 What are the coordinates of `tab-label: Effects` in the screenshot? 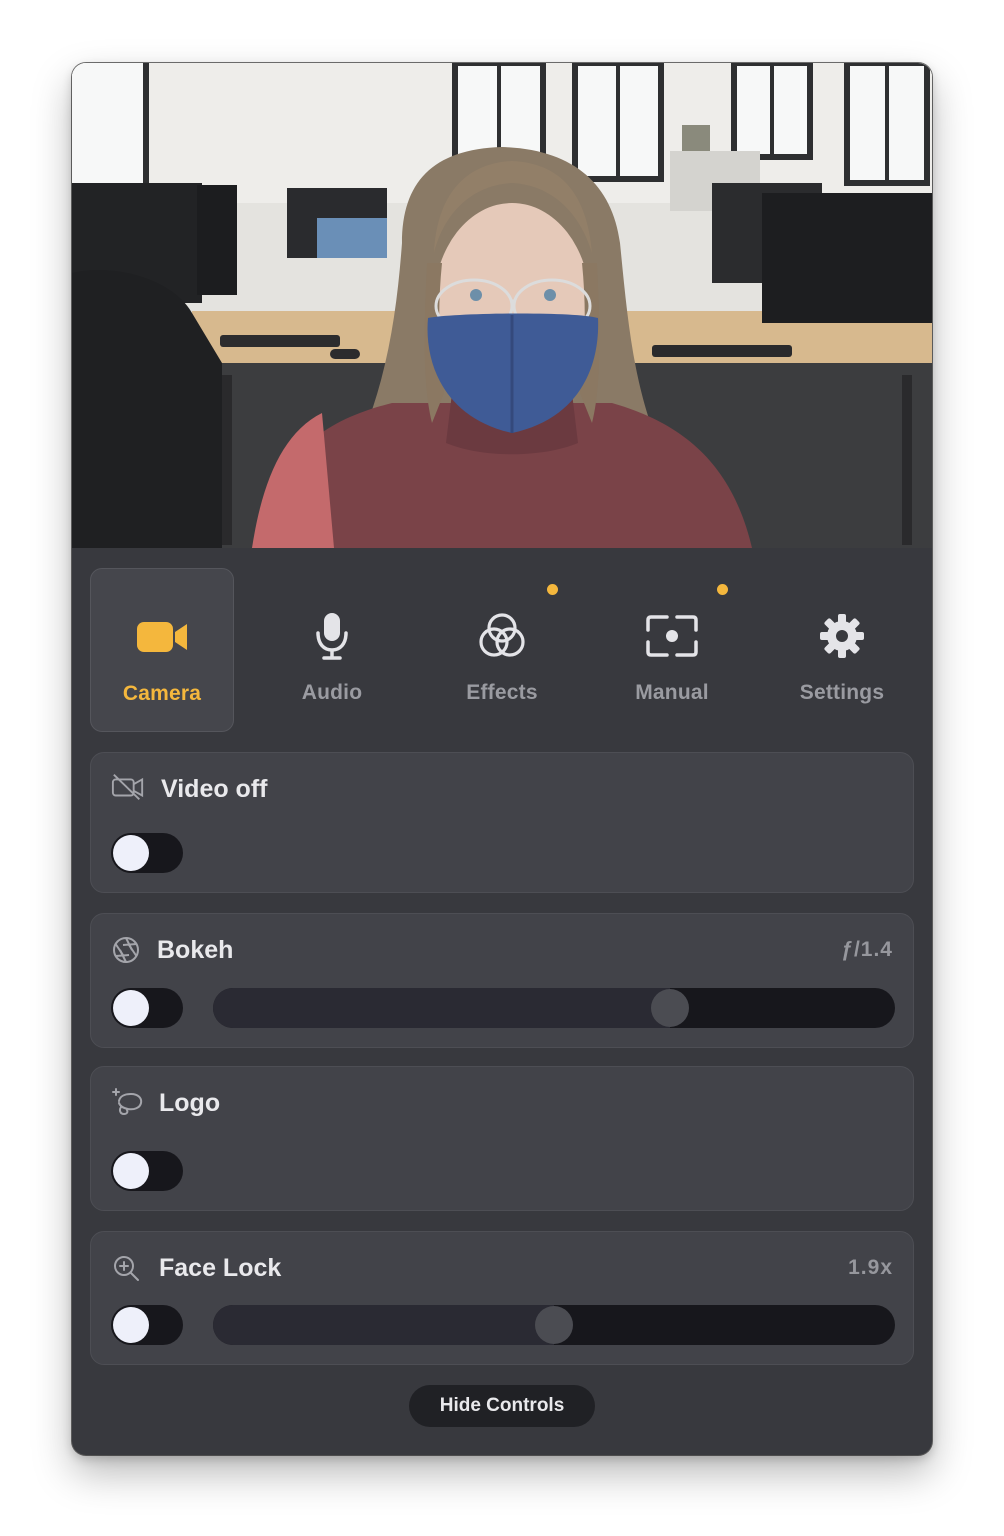 It's located at (502, 692).